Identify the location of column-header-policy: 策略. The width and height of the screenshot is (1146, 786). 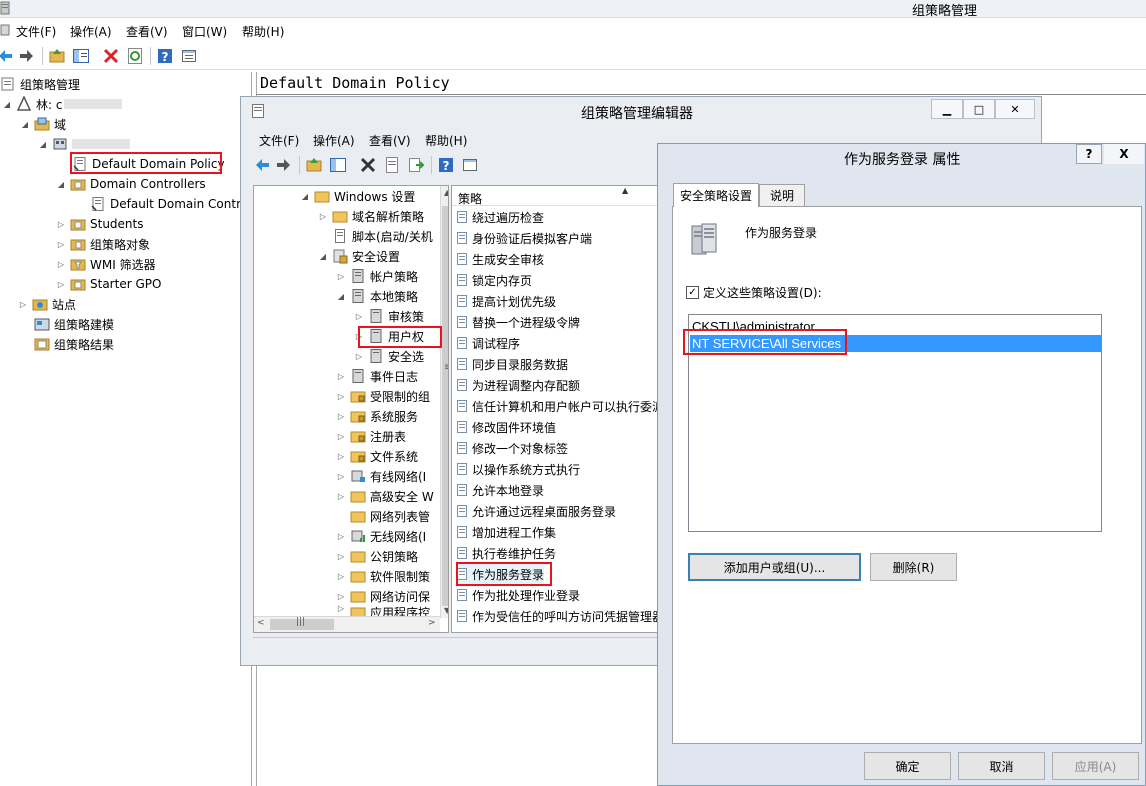
(470, 198).